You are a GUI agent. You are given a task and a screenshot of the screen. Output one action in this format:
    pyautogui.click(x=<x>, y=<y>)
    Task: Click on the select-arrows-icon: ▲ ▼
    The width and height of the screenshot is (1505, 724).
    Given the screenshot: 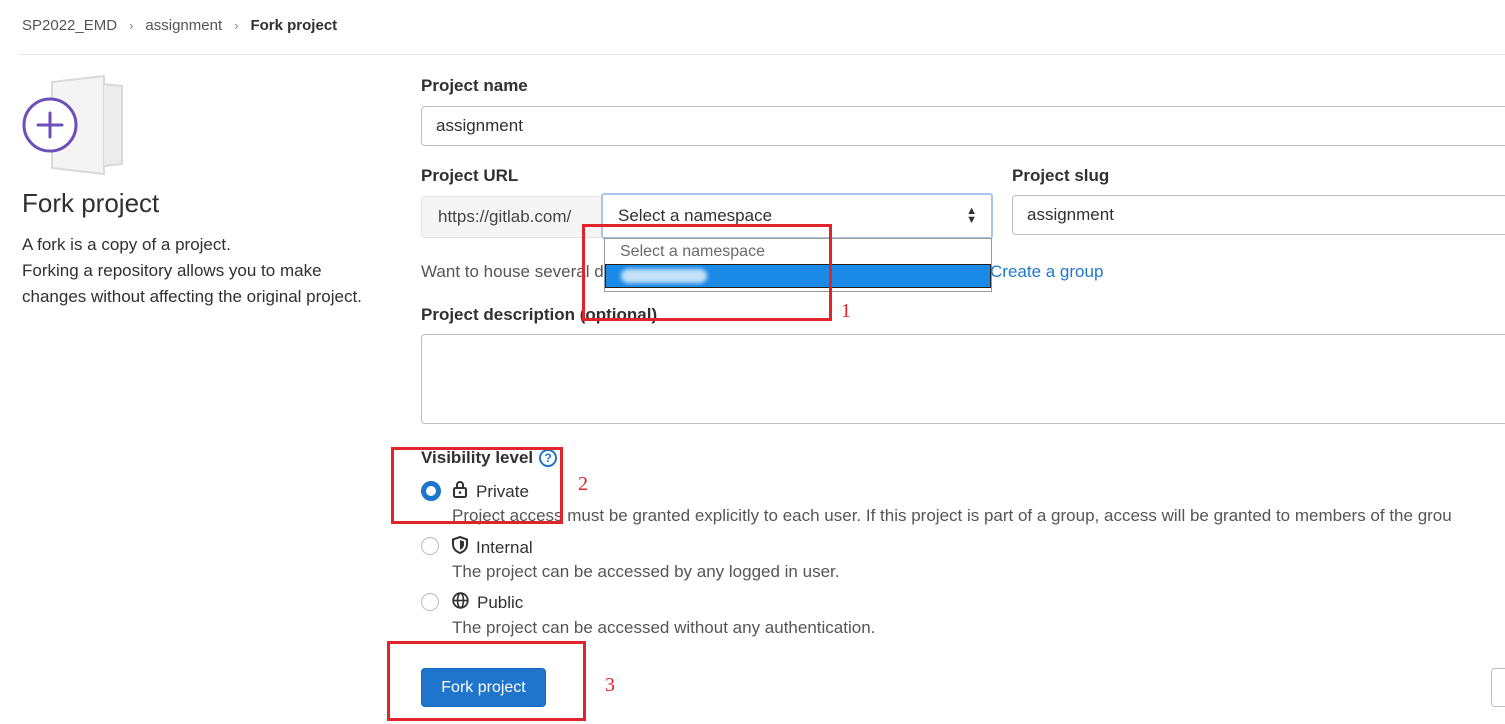 What is the action you would take?
    pyautogui.click(x=971, y=215)
    